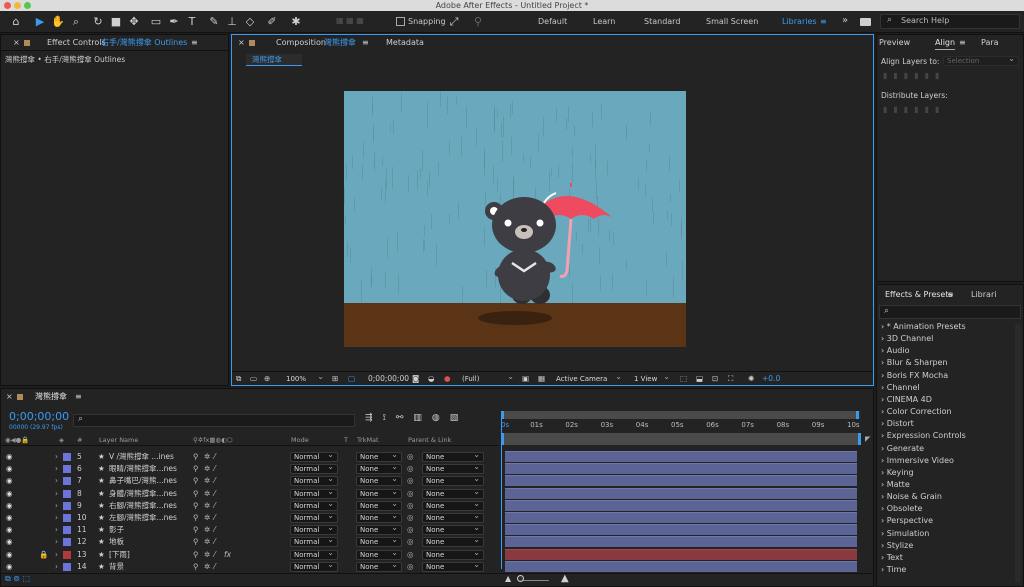 This screenshot has height=587, width=1024. Describe the element at coordinates (454, 22) in the screenshot. I see `snap-options-icon: ⤢` at that location.